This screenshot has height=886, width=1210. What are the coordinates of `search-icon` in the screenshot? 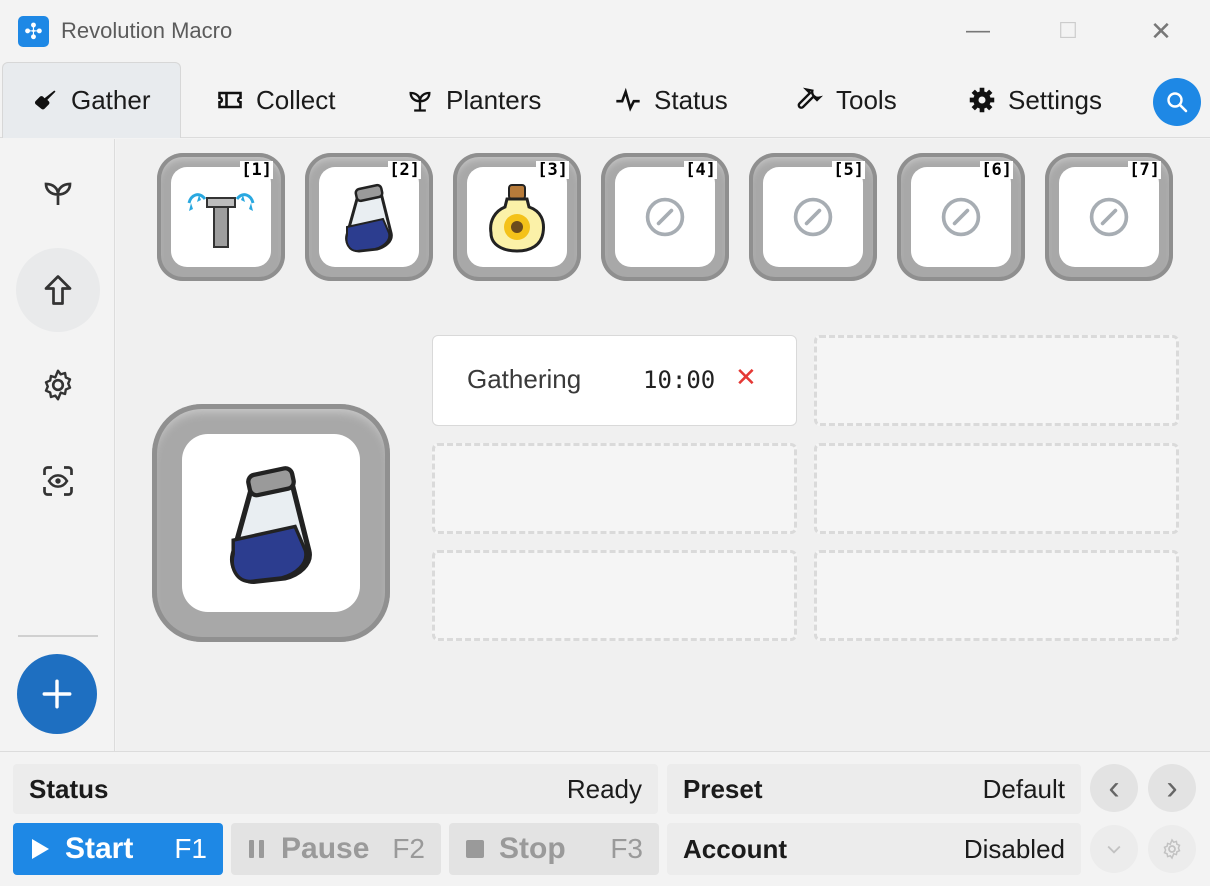 It's located at (1177, 102).